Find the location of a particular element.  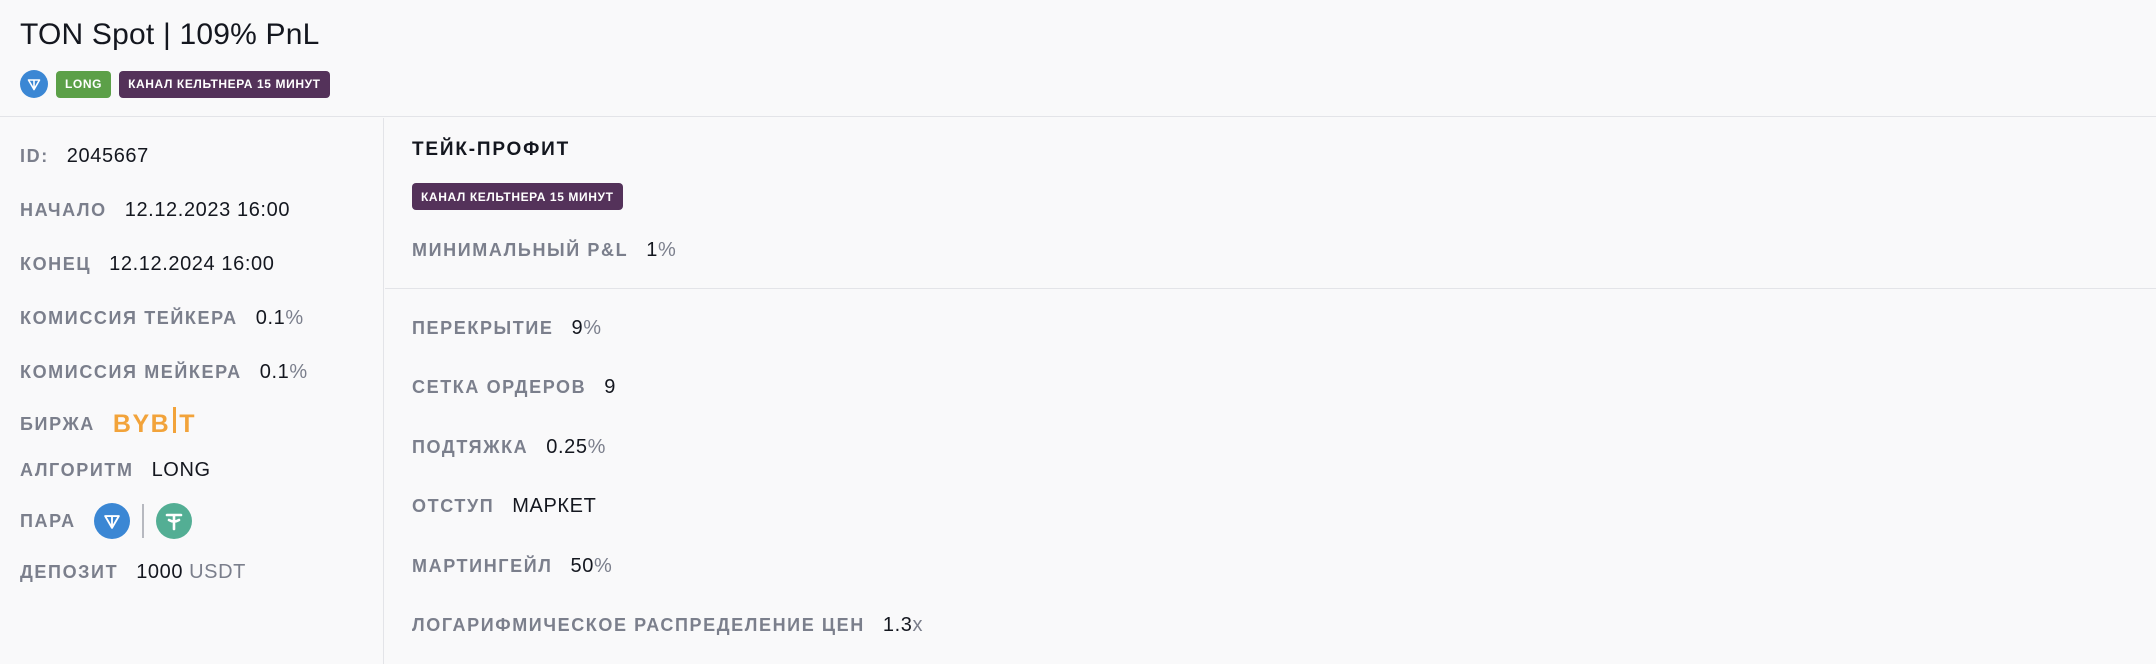

detail-unit: USDT is located at coordinates (217, 571).